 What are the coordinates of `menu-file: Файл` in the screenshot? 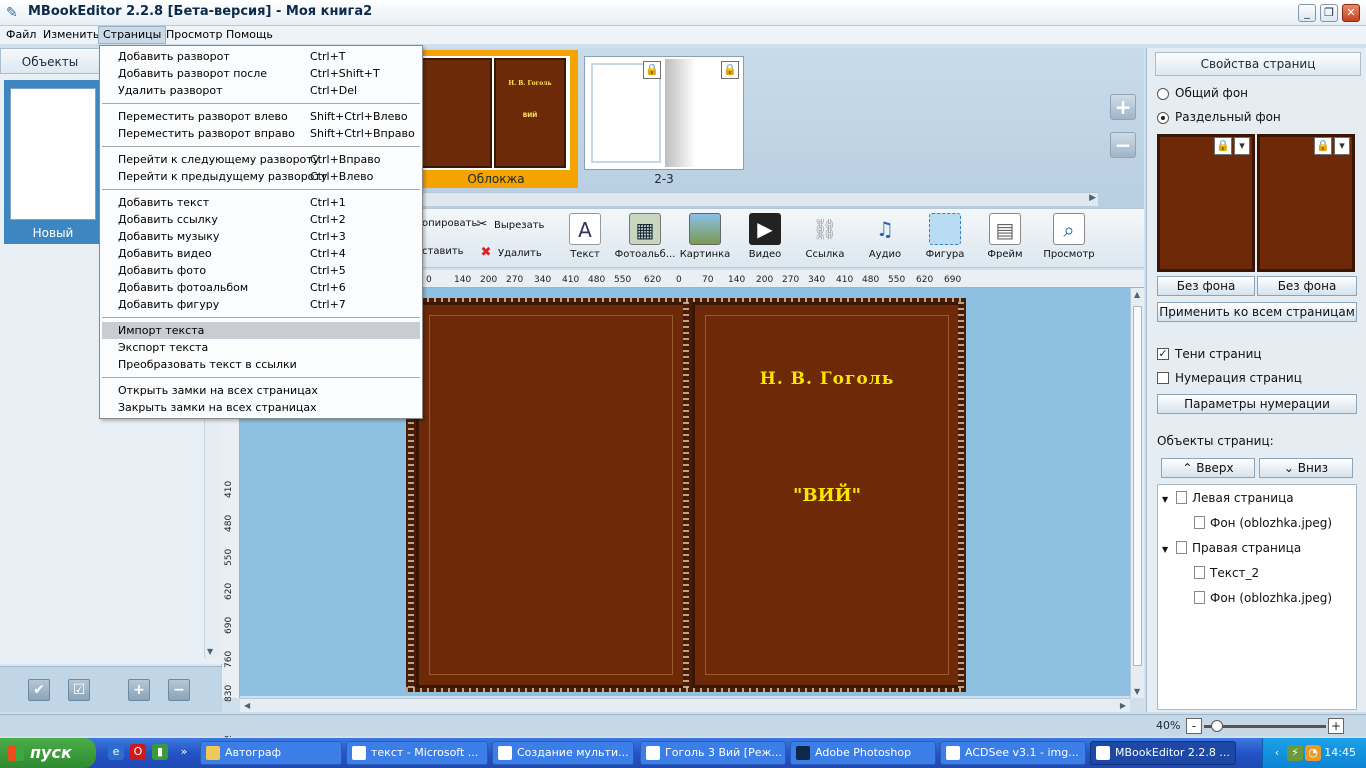 It's located at (21, 35).